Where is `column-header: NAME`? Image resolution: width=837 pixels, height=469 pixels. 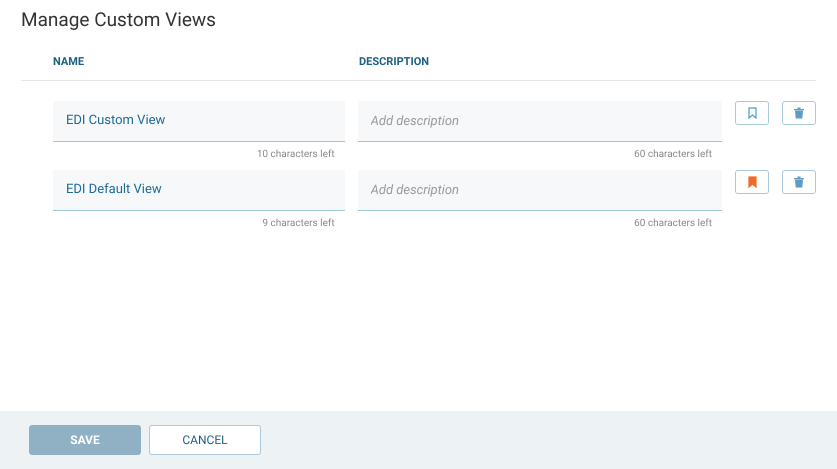 column-header: NAME is located at coordinates (69, 62).